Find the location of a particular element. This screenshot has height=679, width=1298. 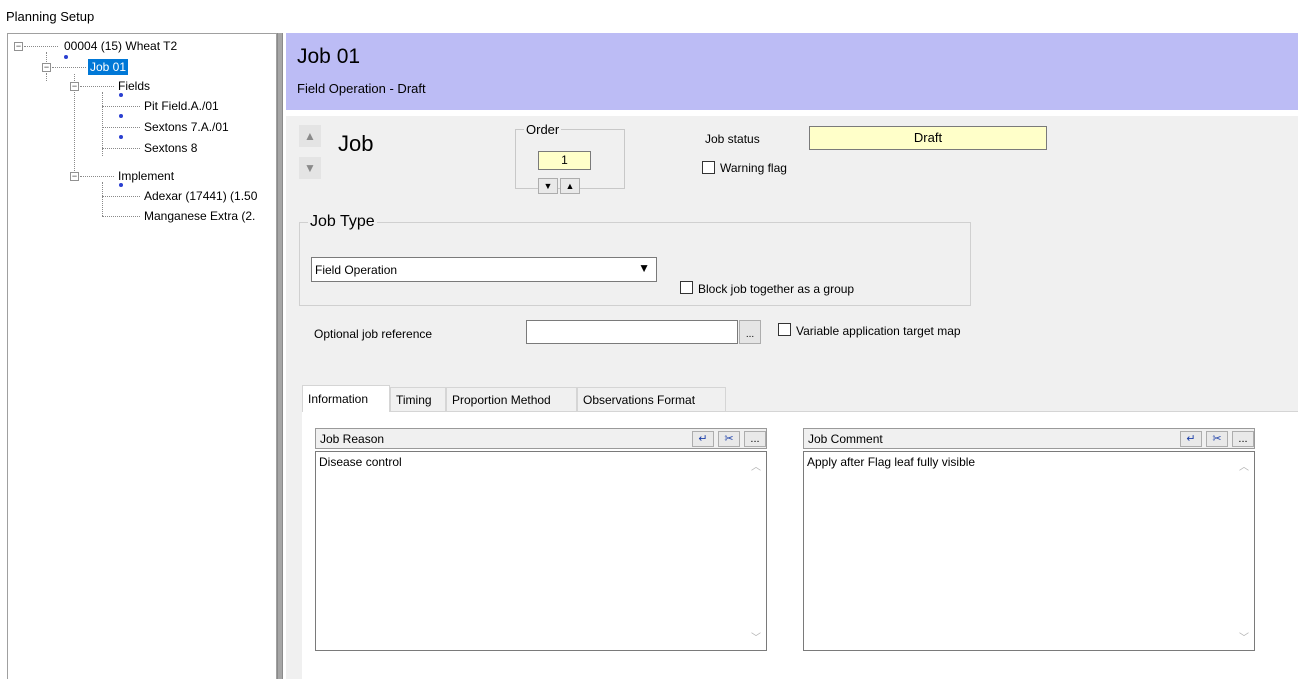

tree-item-label: Manganese Extra (2. is located at coordinates (200, 216).